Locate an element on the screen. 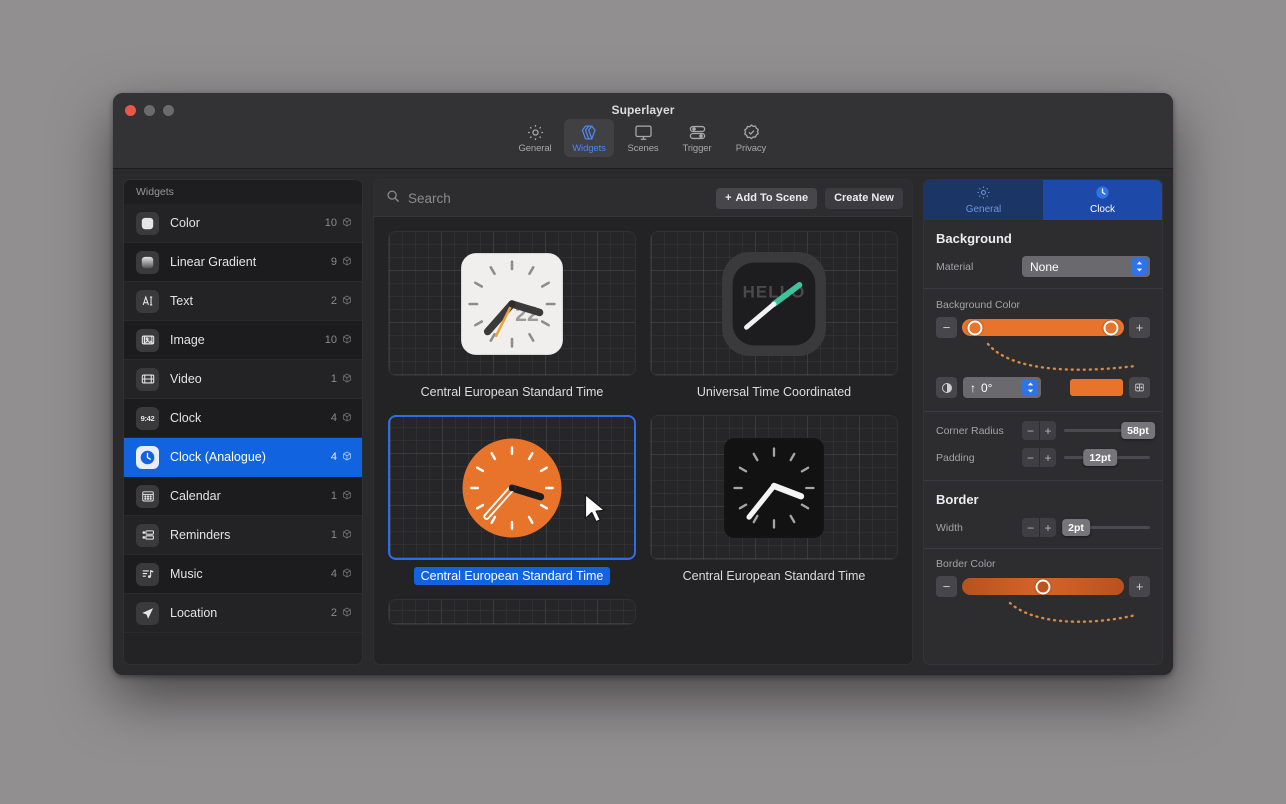  widget-card: HELLO Universal Time Coordinated is located at coordinates (774, 316).